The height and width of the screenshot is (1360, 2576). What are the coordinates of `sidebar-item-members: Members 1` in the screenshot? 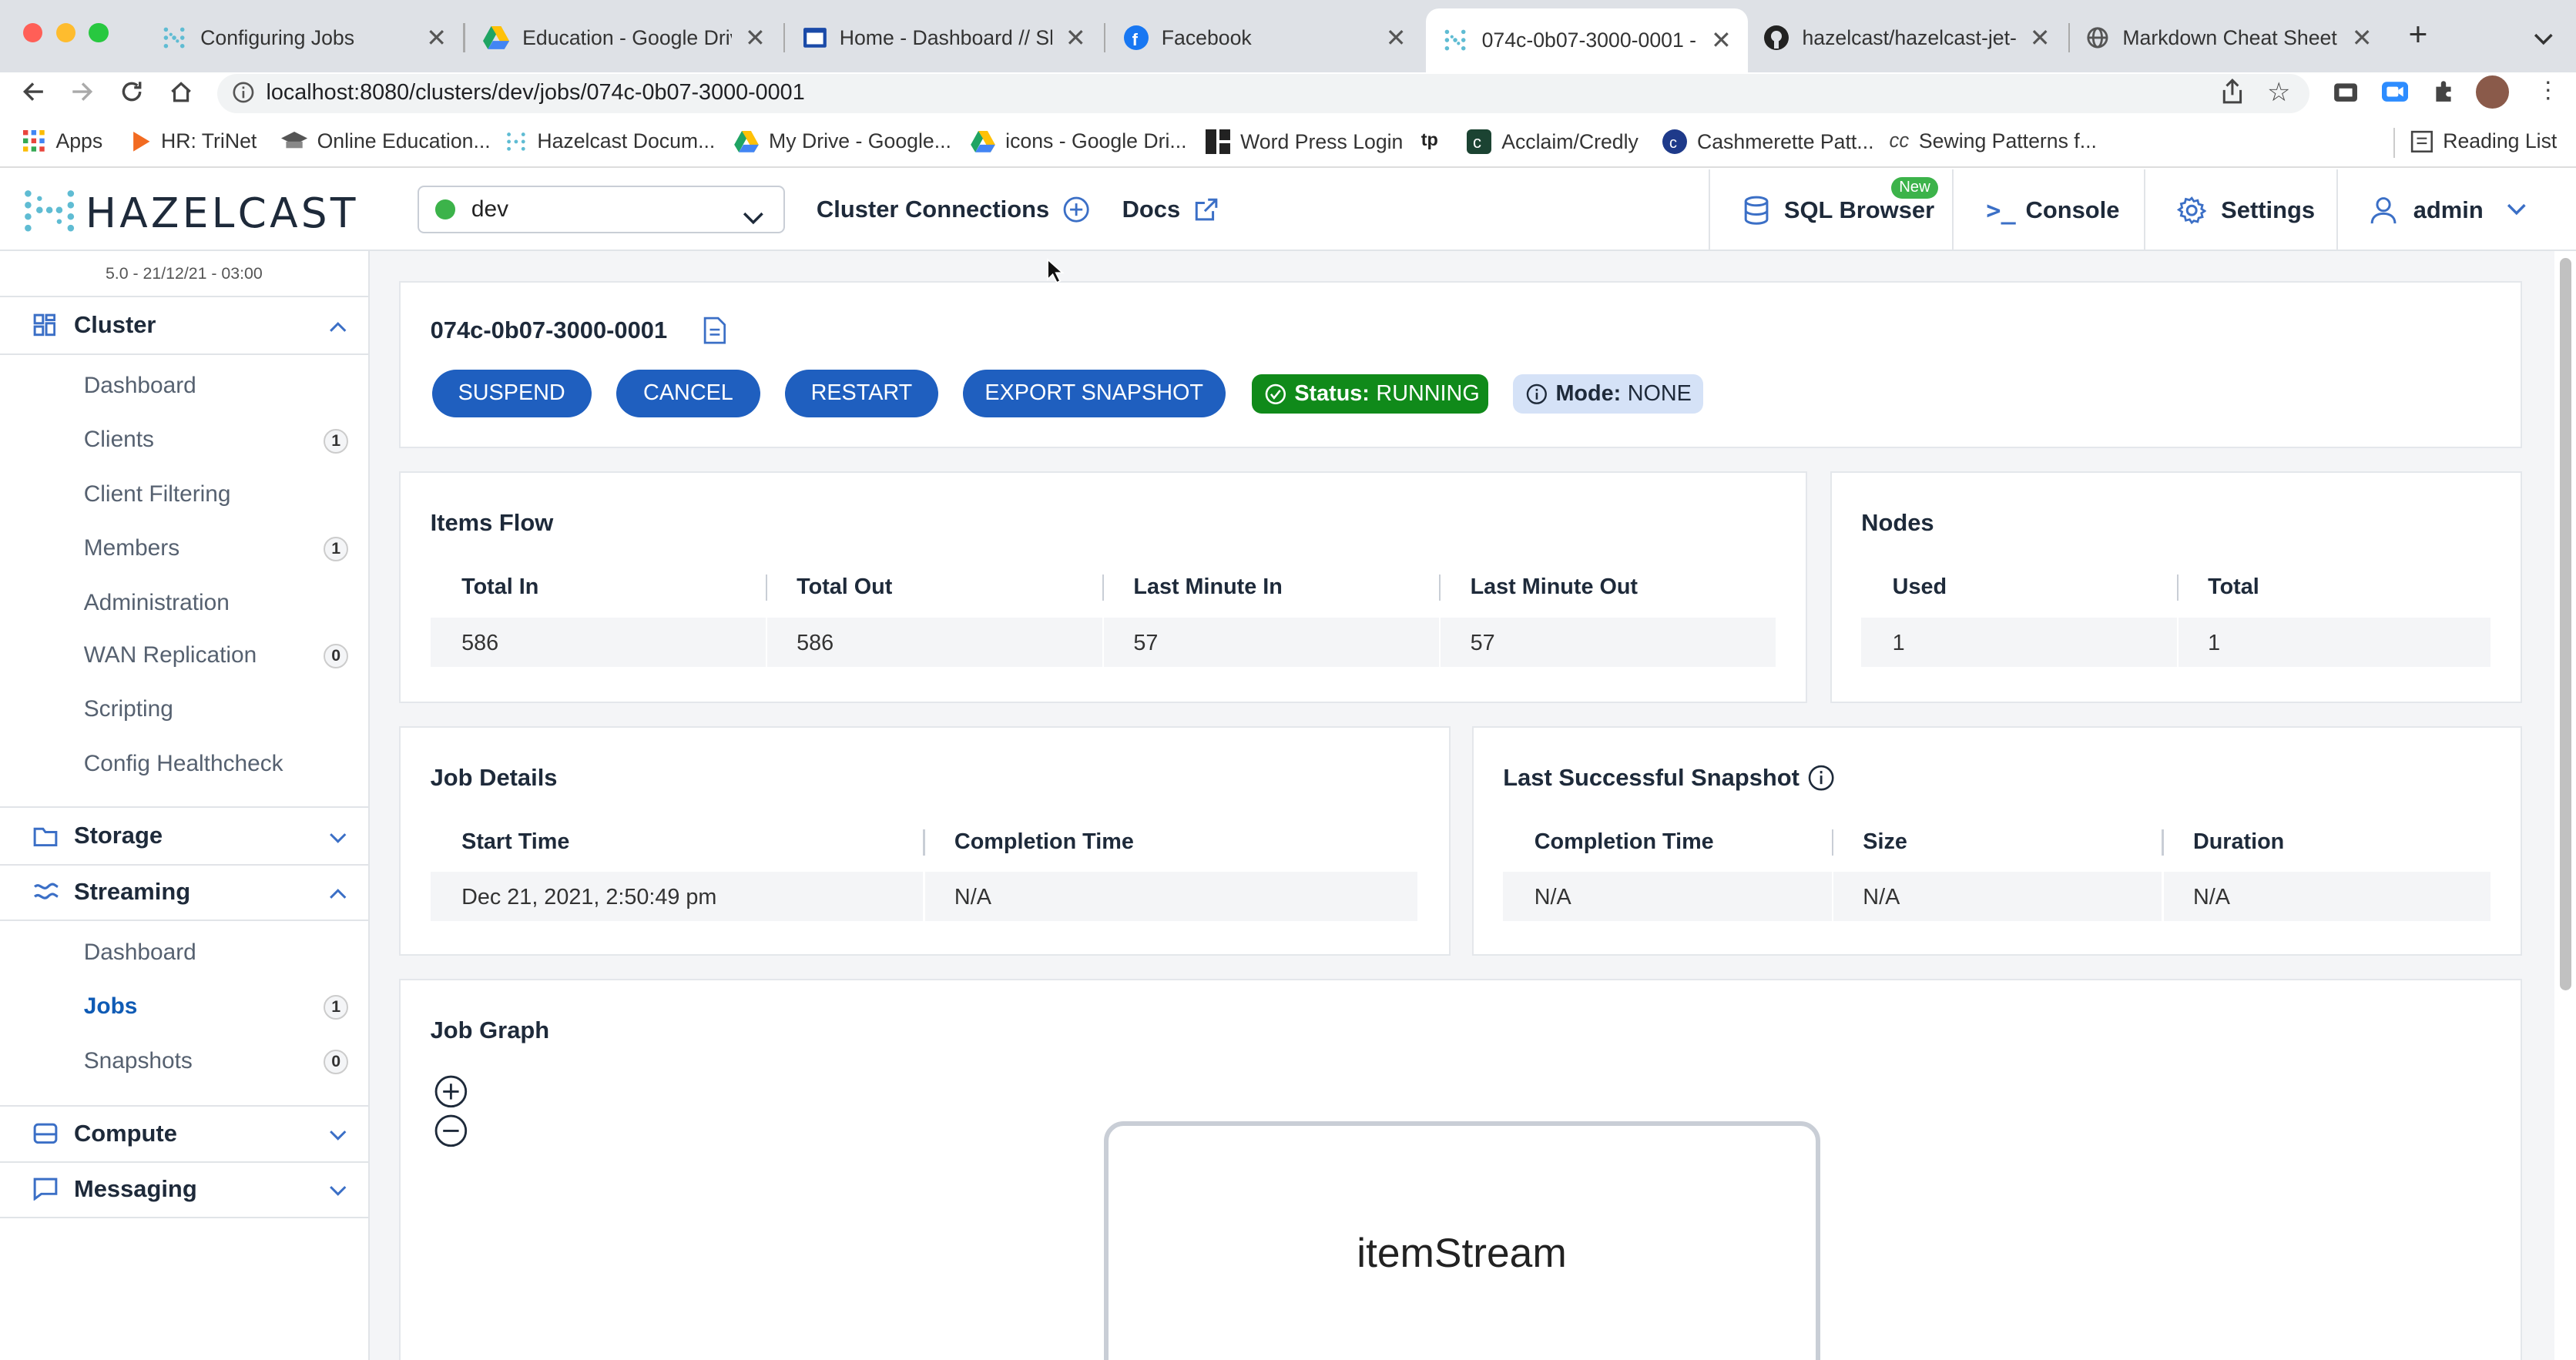 It's located at (219, 548).